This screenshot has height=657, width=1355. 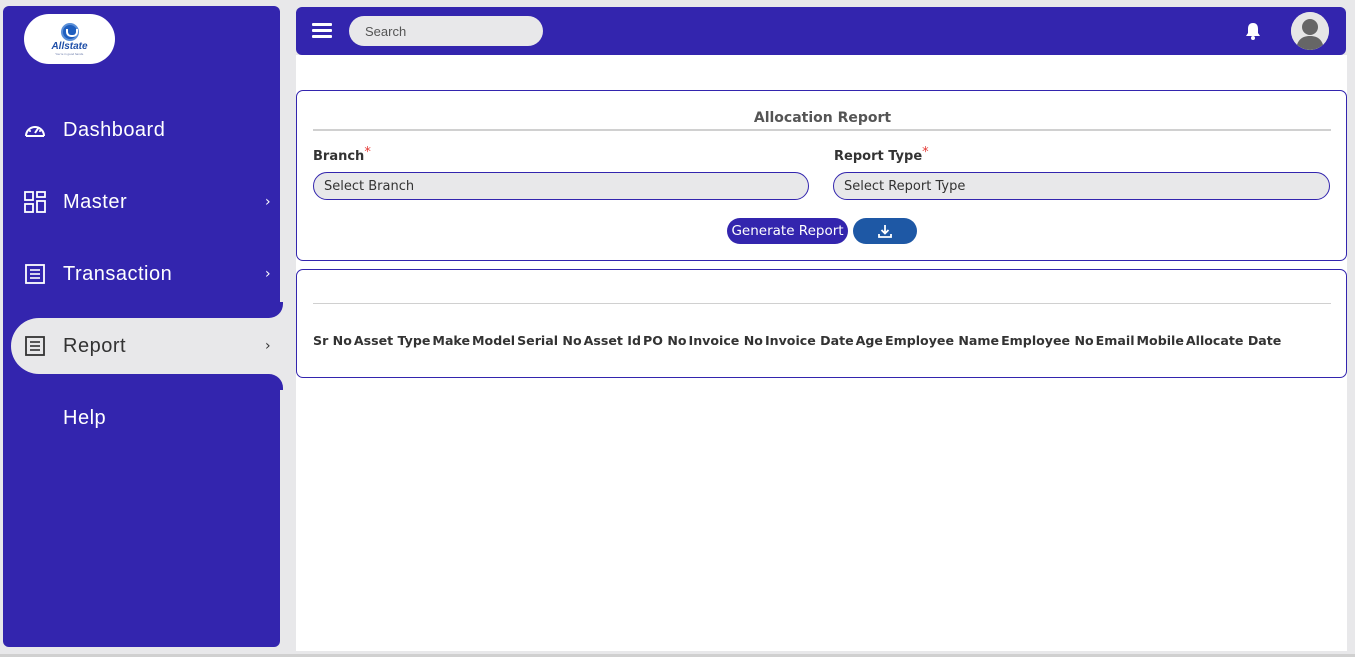 I want to click on column-header: Mobile, so click(x=1160, y=340).